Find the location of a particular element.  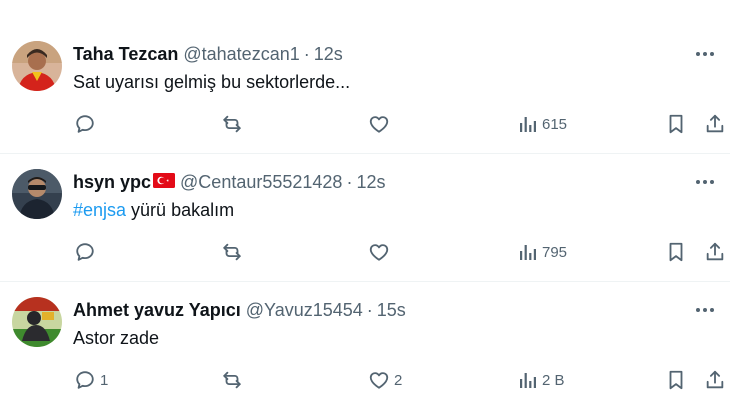

tweet-header: Ahmet yavuz Yapıcı @Yavuz15454 · 15s is located at coordinates (239, 310).